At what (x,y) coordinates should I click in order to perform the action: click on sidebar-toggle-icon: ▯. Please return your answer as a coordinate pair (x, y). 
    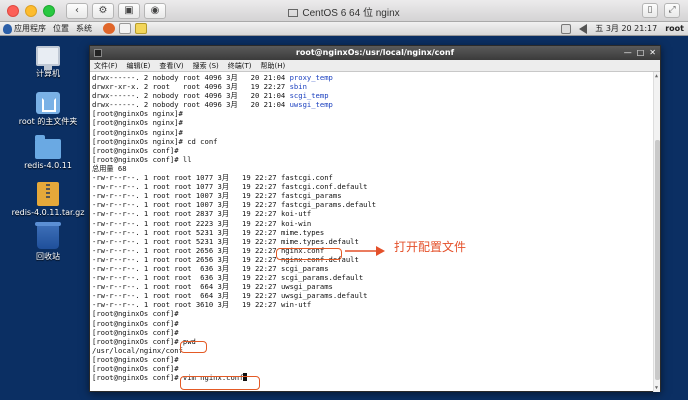
    Looking at the image, I should click on (650, 10).